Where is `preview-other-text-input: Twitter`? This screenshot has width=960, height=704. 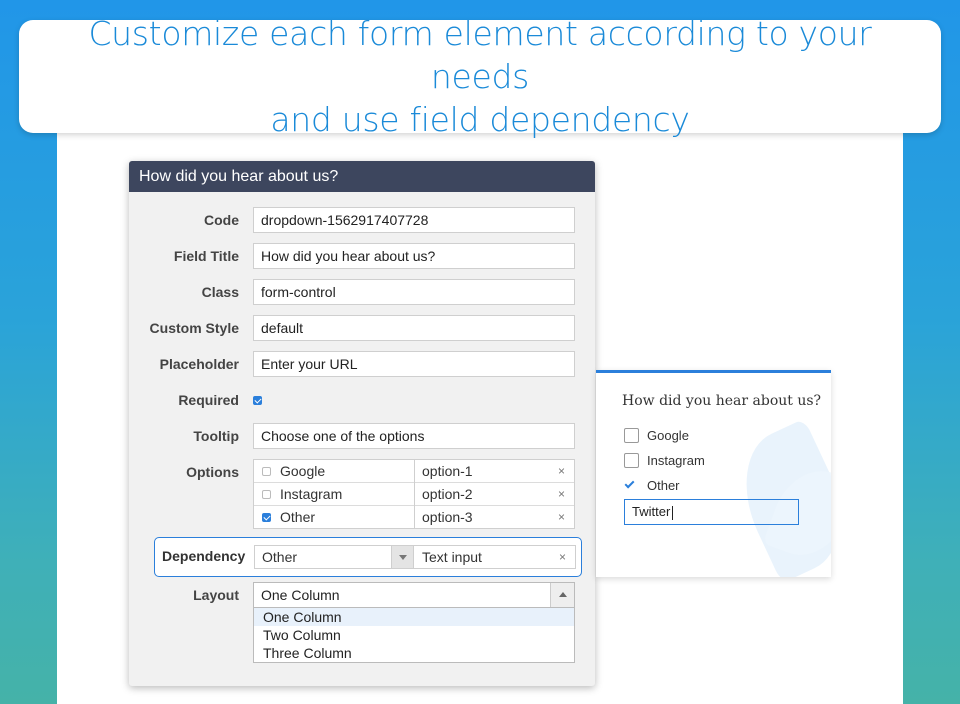 preview-other-text-input: Twitter is located at coordinates (711, 512).